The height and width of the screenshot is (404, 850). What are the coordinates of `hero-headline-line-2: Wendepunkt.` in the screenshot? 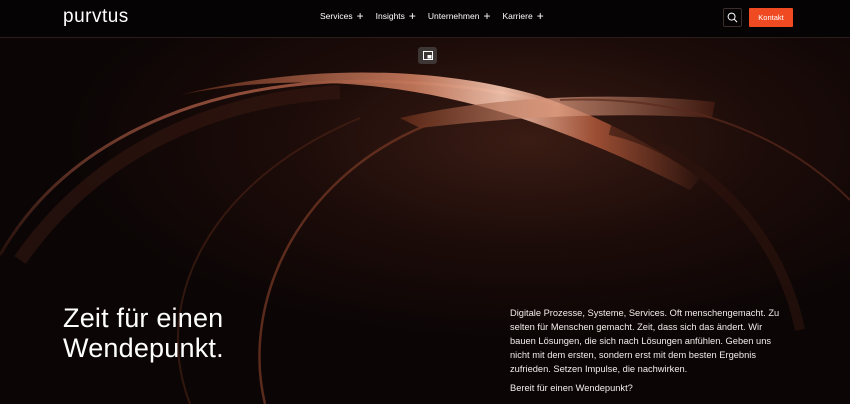 It's located at (143, 348).